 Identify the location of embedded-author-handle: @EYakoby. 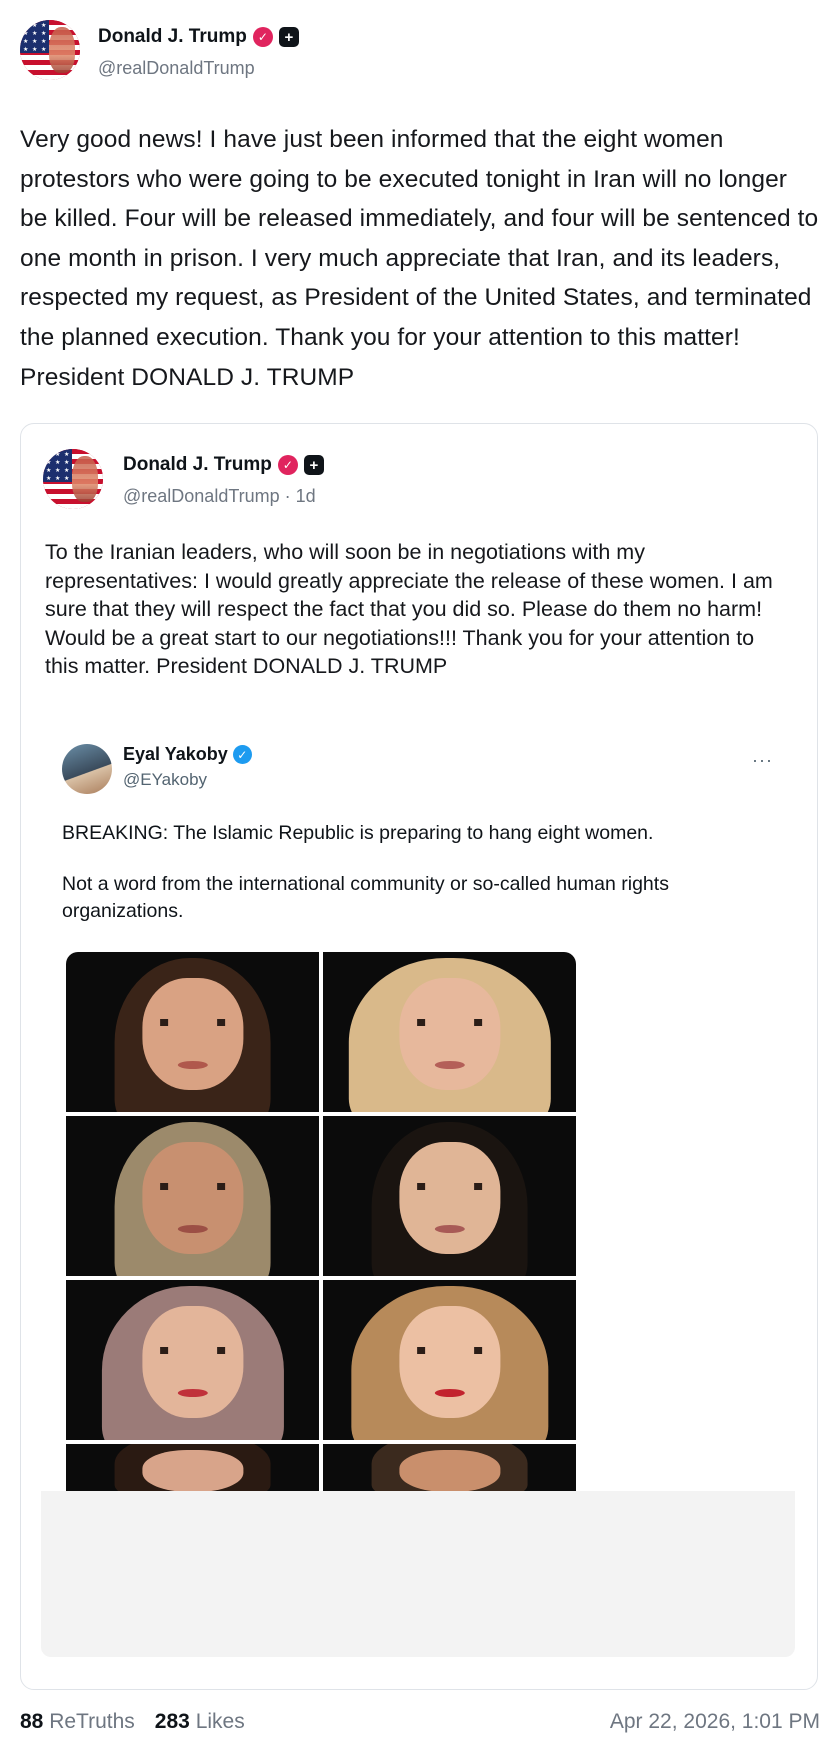
(165, 779).